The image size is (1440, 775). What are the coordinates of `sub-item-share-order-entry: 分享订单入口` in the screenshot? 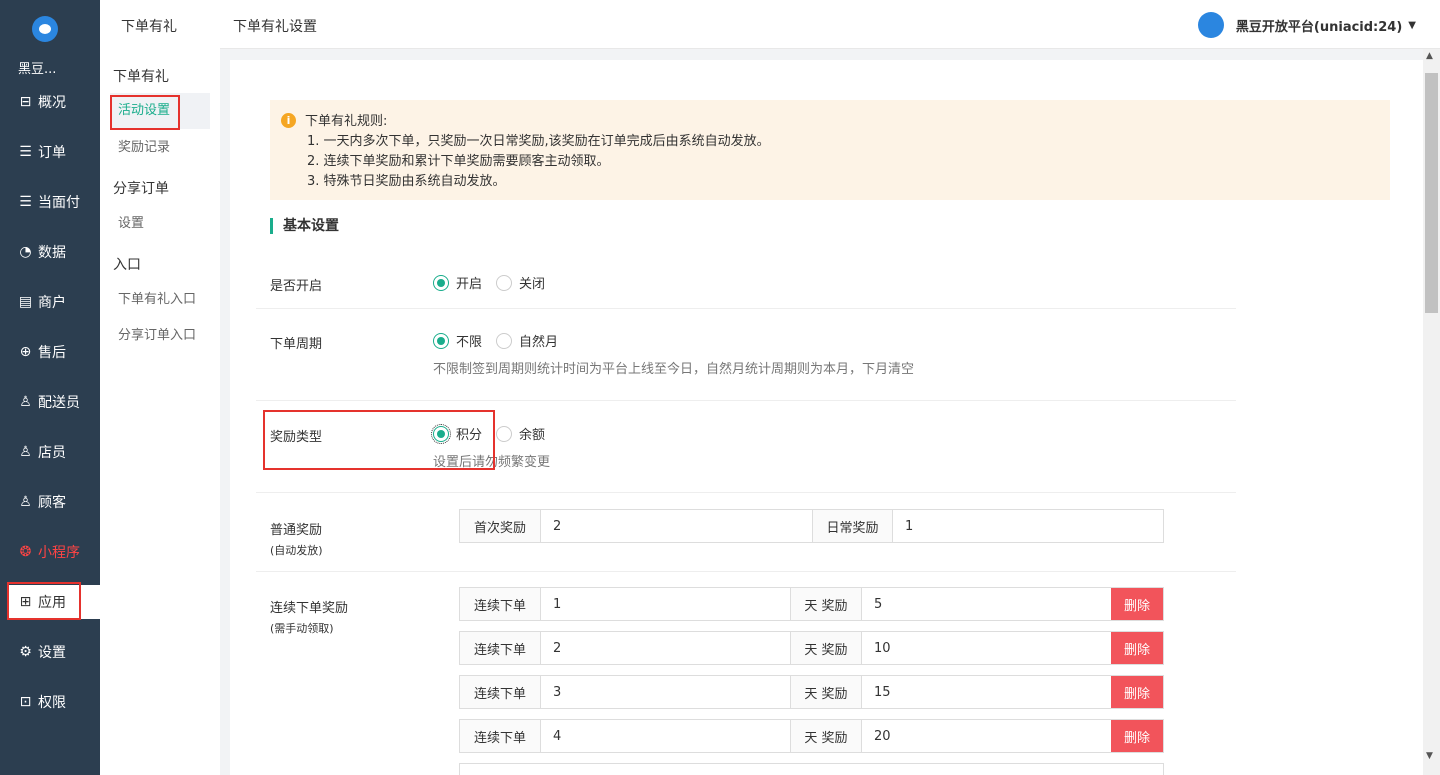 It's located at (160, 336).